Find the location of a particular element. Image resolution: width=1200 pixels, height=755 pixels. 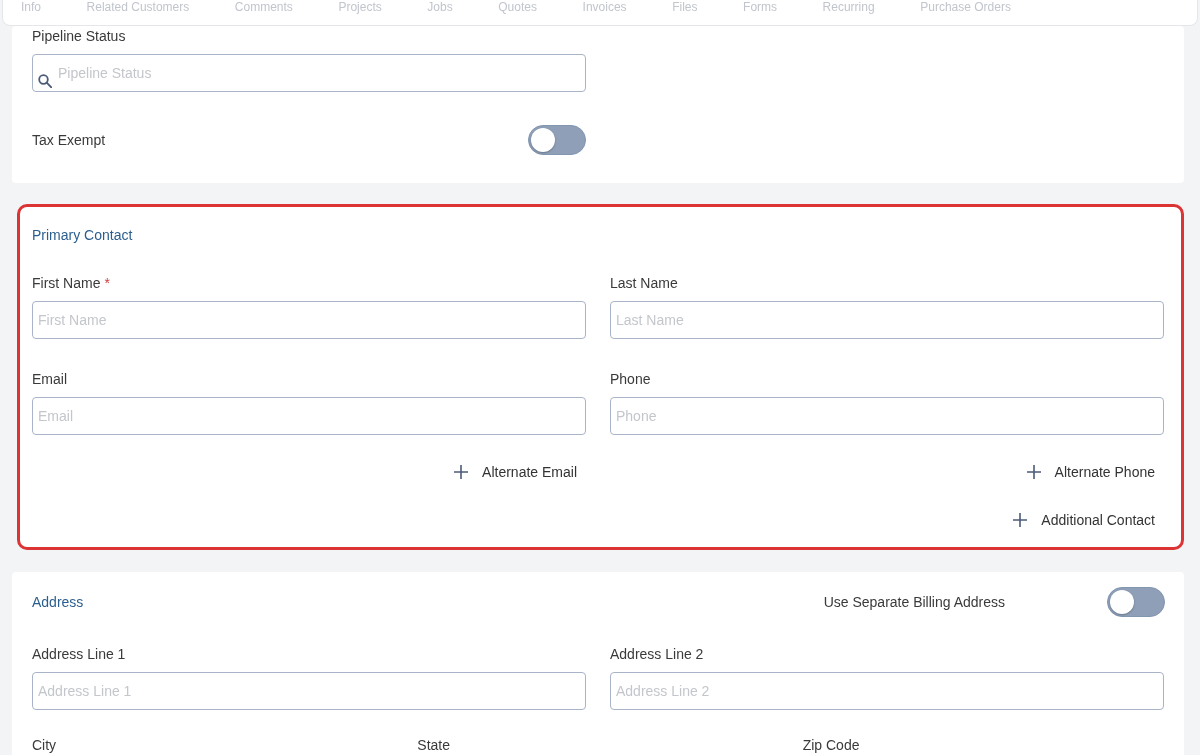

field-label: Email is located at coordinates (49, 379).